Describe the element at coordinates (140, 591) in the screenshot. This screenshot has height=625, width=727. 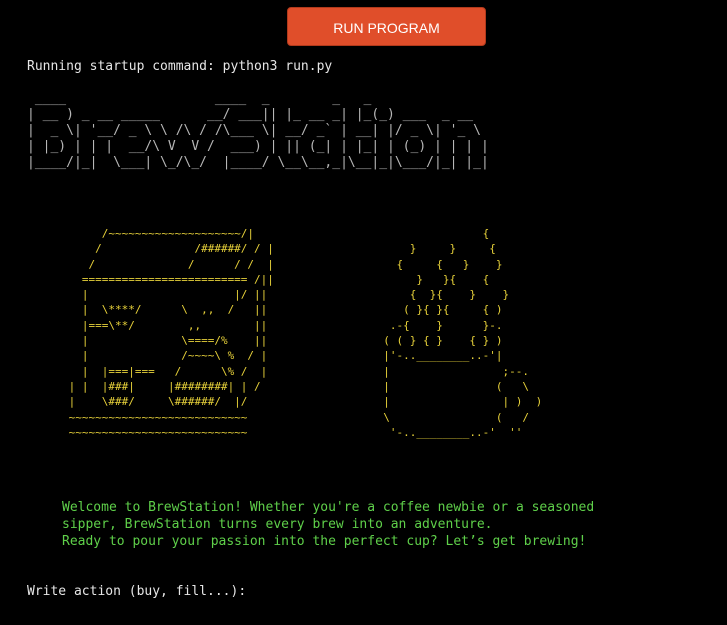
I see `action-prompt-label: Write action (buy, fill...):` at that location.